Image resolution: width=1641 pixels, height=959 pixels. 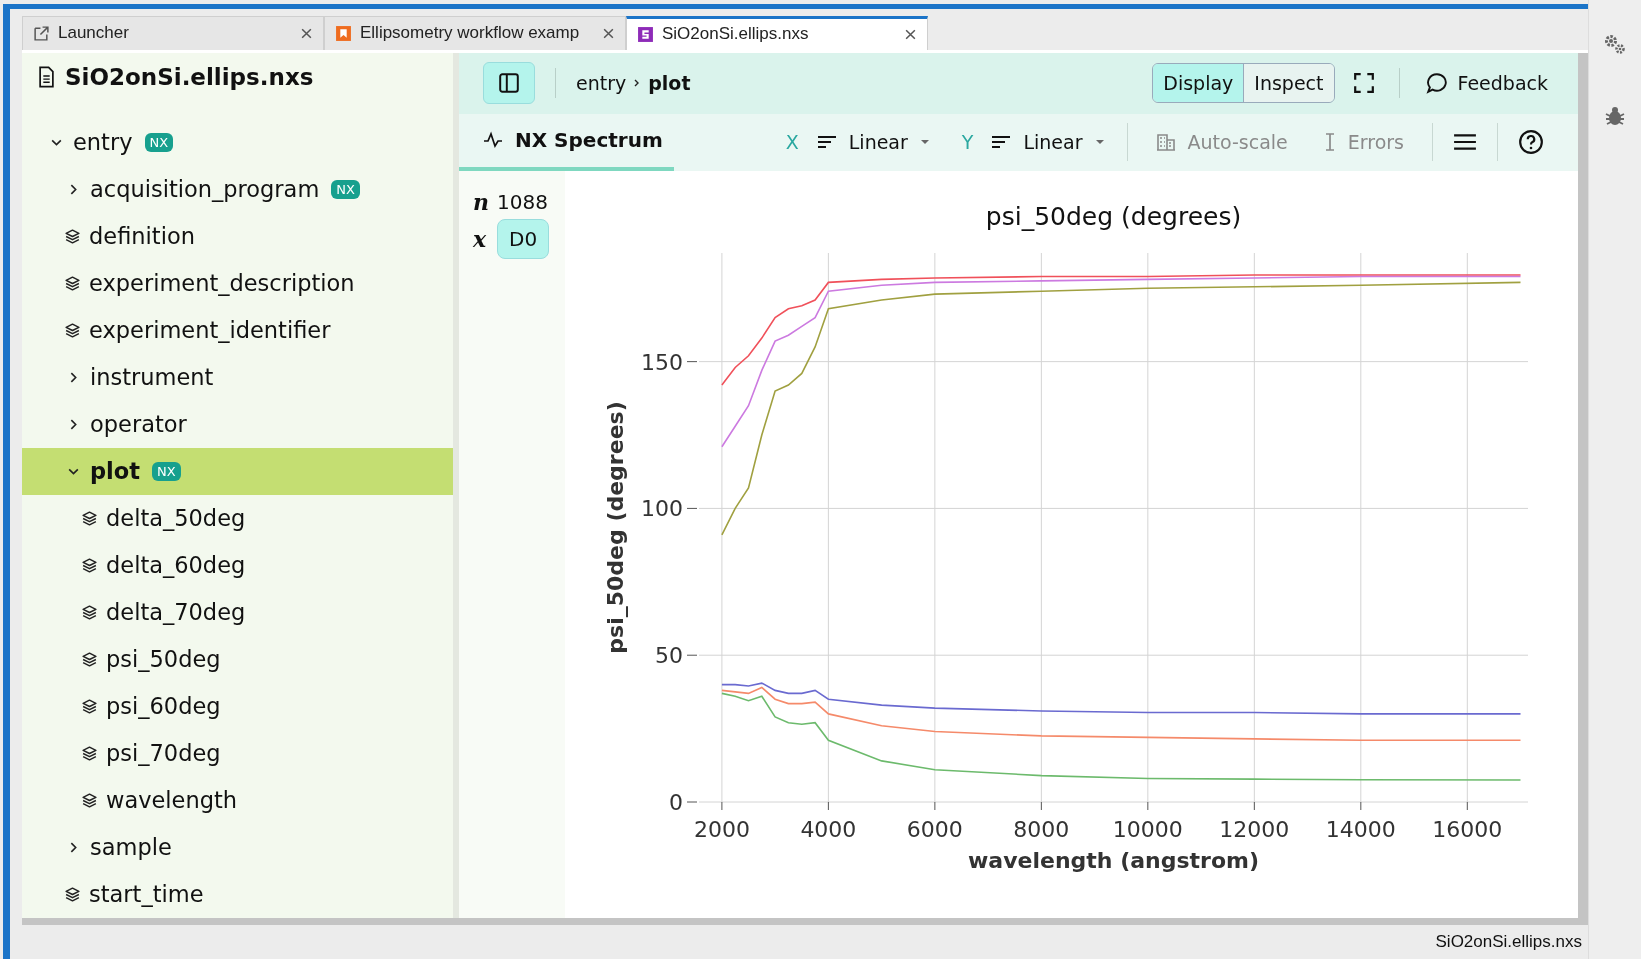 I want to click on y-tick-label: 50, so click(x=669, y=655).